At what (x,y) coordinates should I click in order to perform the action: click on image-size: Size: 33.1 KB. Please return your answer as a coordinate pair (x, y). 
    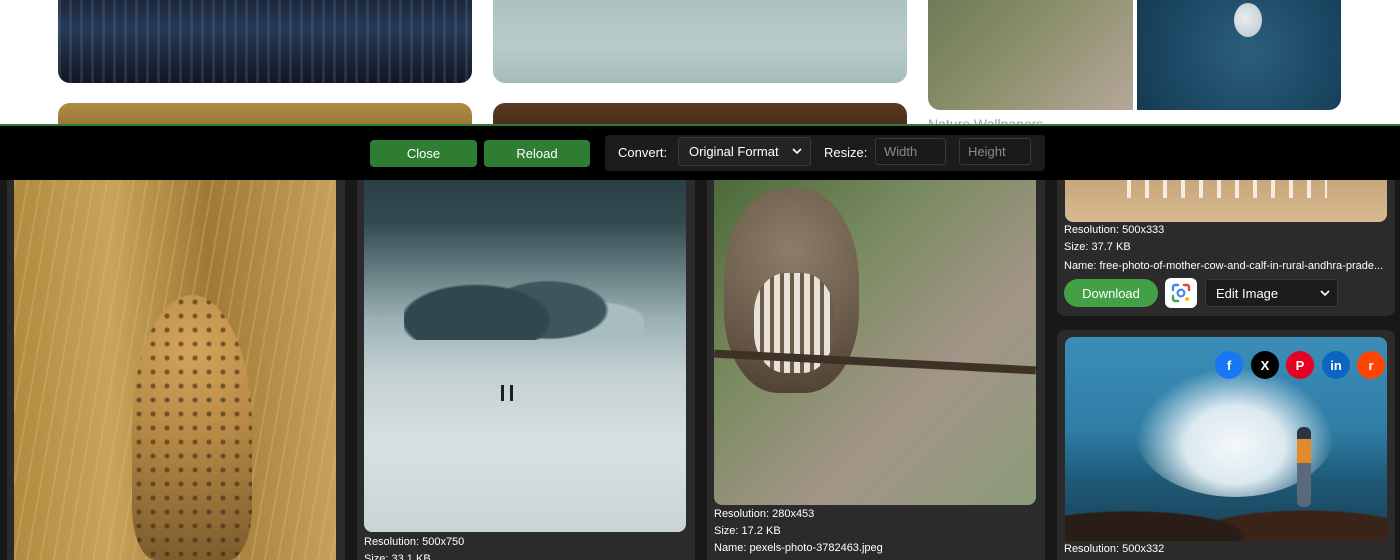
    Looking at the image, I should click on (397, 556).